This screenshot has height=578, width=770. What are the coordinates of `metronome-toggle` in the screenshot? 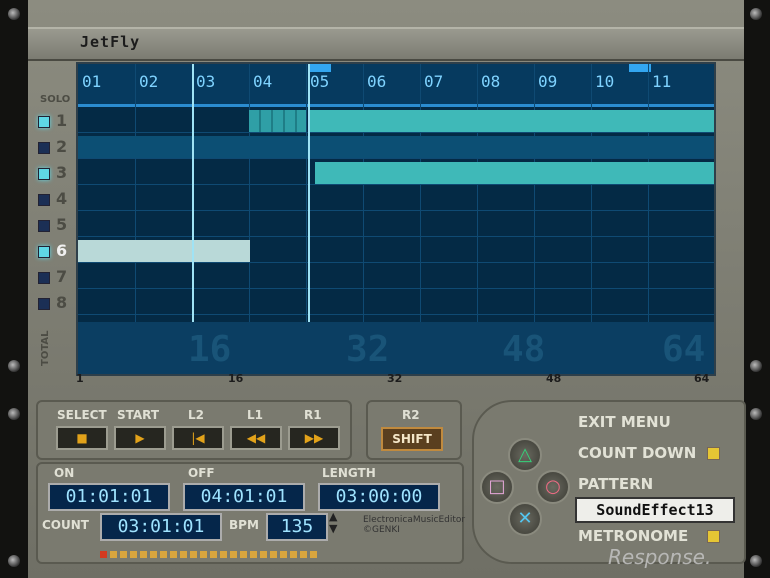 It's located at (713, 536).